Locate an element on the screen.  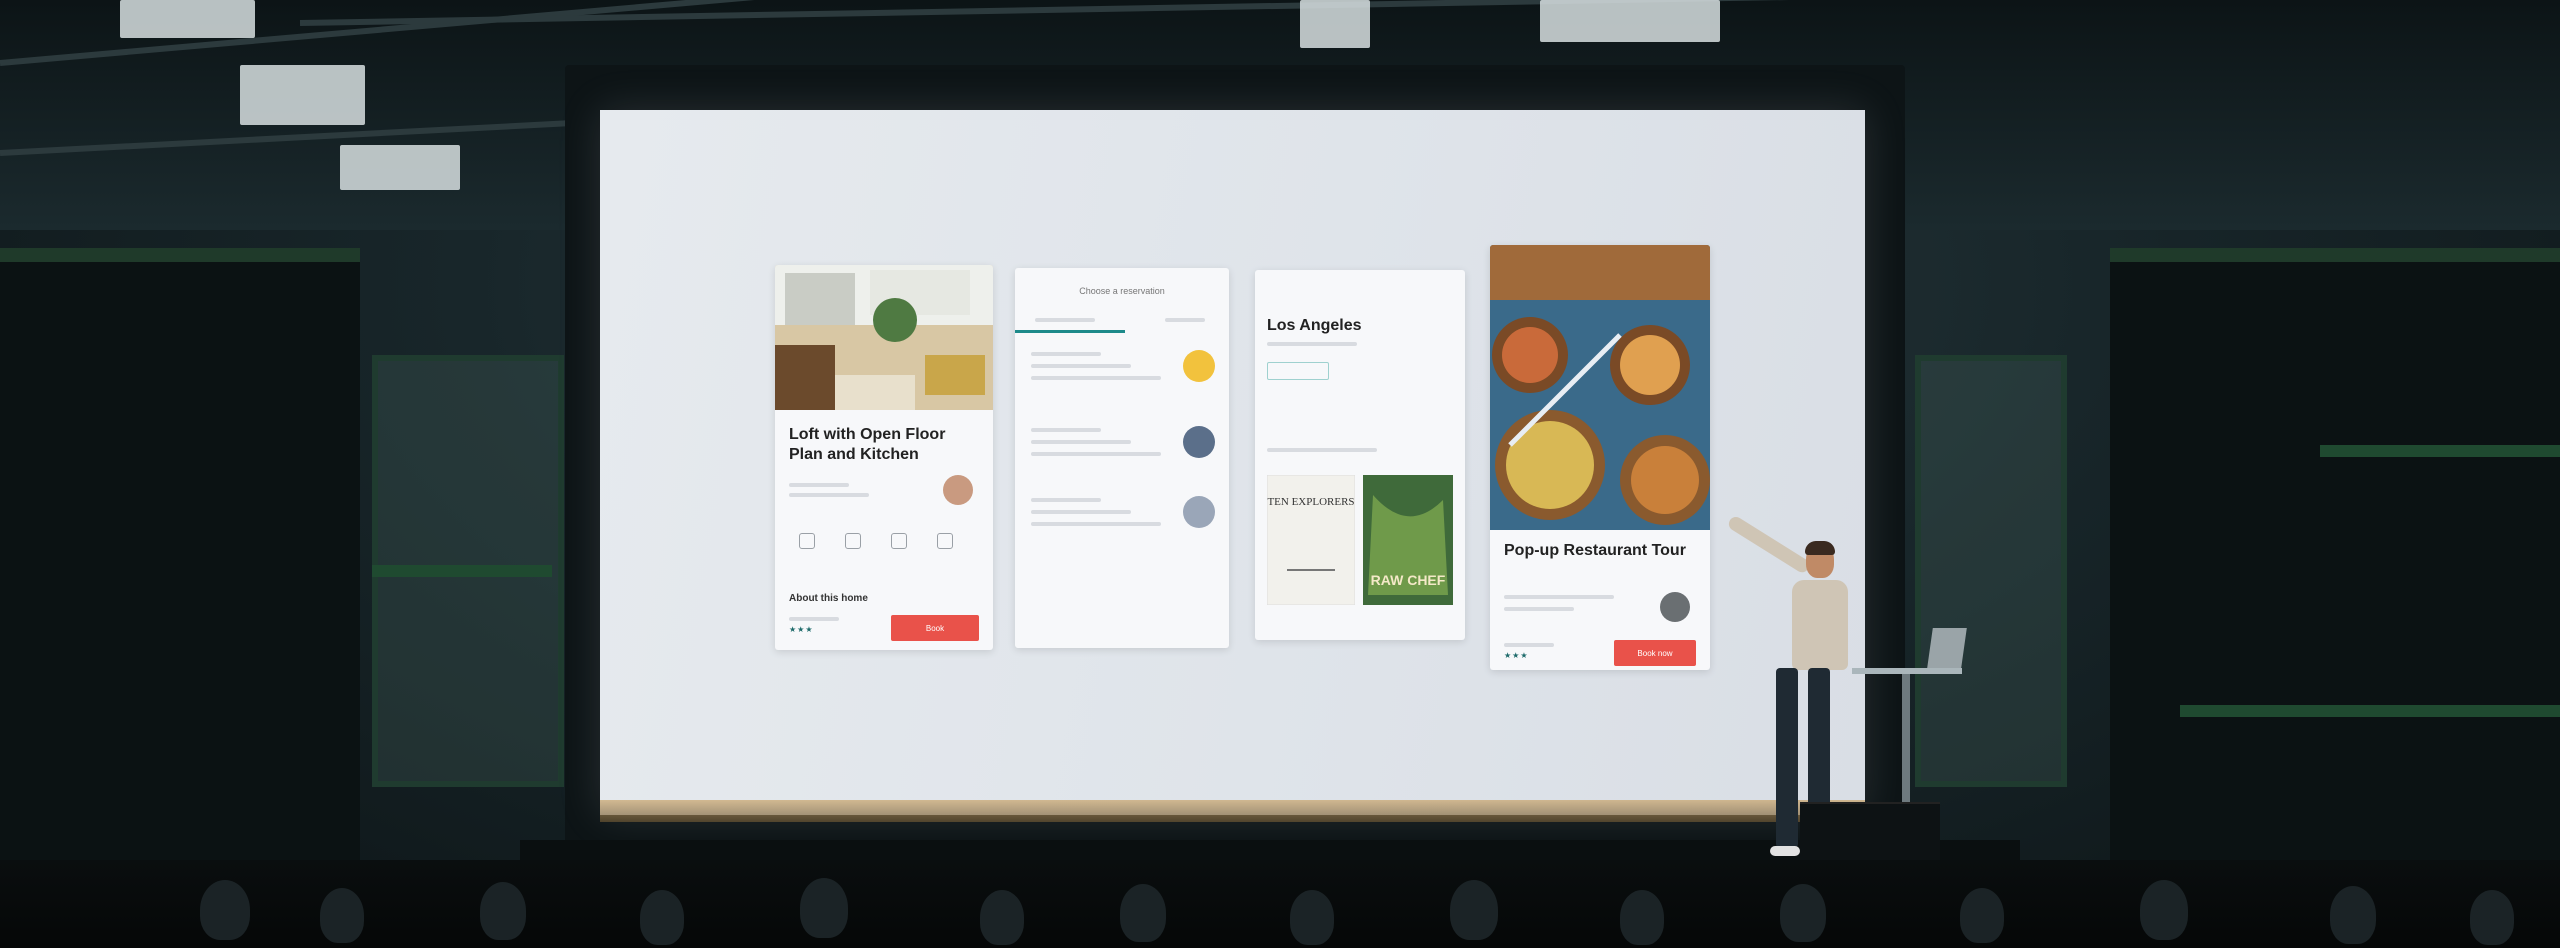
card-reservation: Choose a reservation is located at coordinates (1122, 458).